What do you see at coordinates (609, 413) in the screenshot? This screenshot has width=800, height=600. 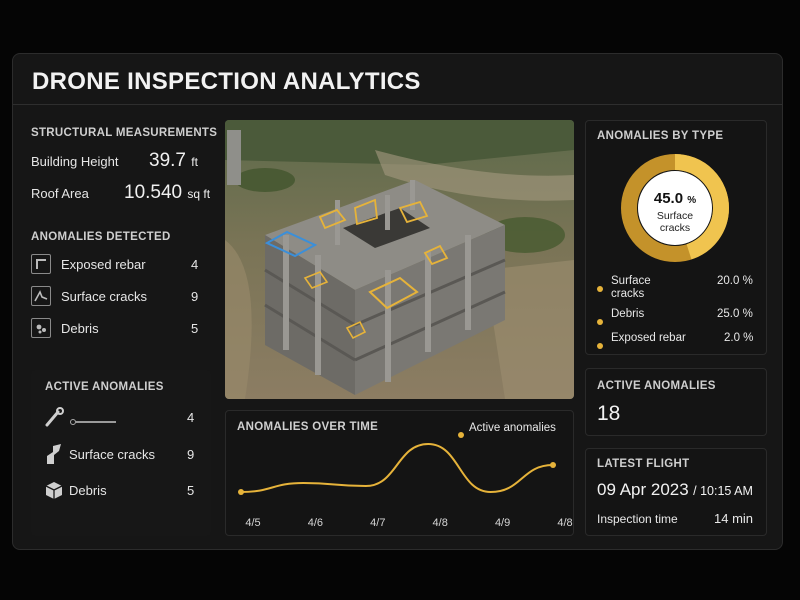 I see `active-anomalies-count: 18` at bounding box center [609, 413].